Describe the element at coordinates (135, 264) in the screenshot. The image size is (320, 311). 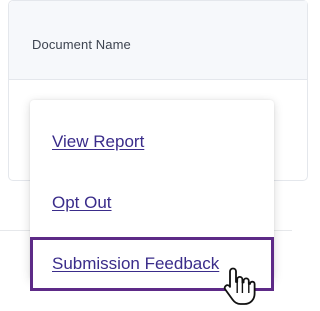
I see `menu-item-submission-feedback: Submission Feedback` at that location.